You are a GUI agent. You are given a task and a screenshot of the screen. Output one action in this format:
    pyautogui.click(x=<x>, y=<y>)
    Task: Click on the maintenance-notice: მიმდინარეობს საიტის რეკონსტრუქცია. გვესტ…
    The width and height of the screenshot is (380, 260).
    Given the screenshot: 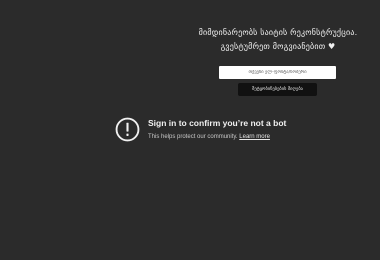 What is the action you would take?
    pyautogui.click(x=278, y=40)
    